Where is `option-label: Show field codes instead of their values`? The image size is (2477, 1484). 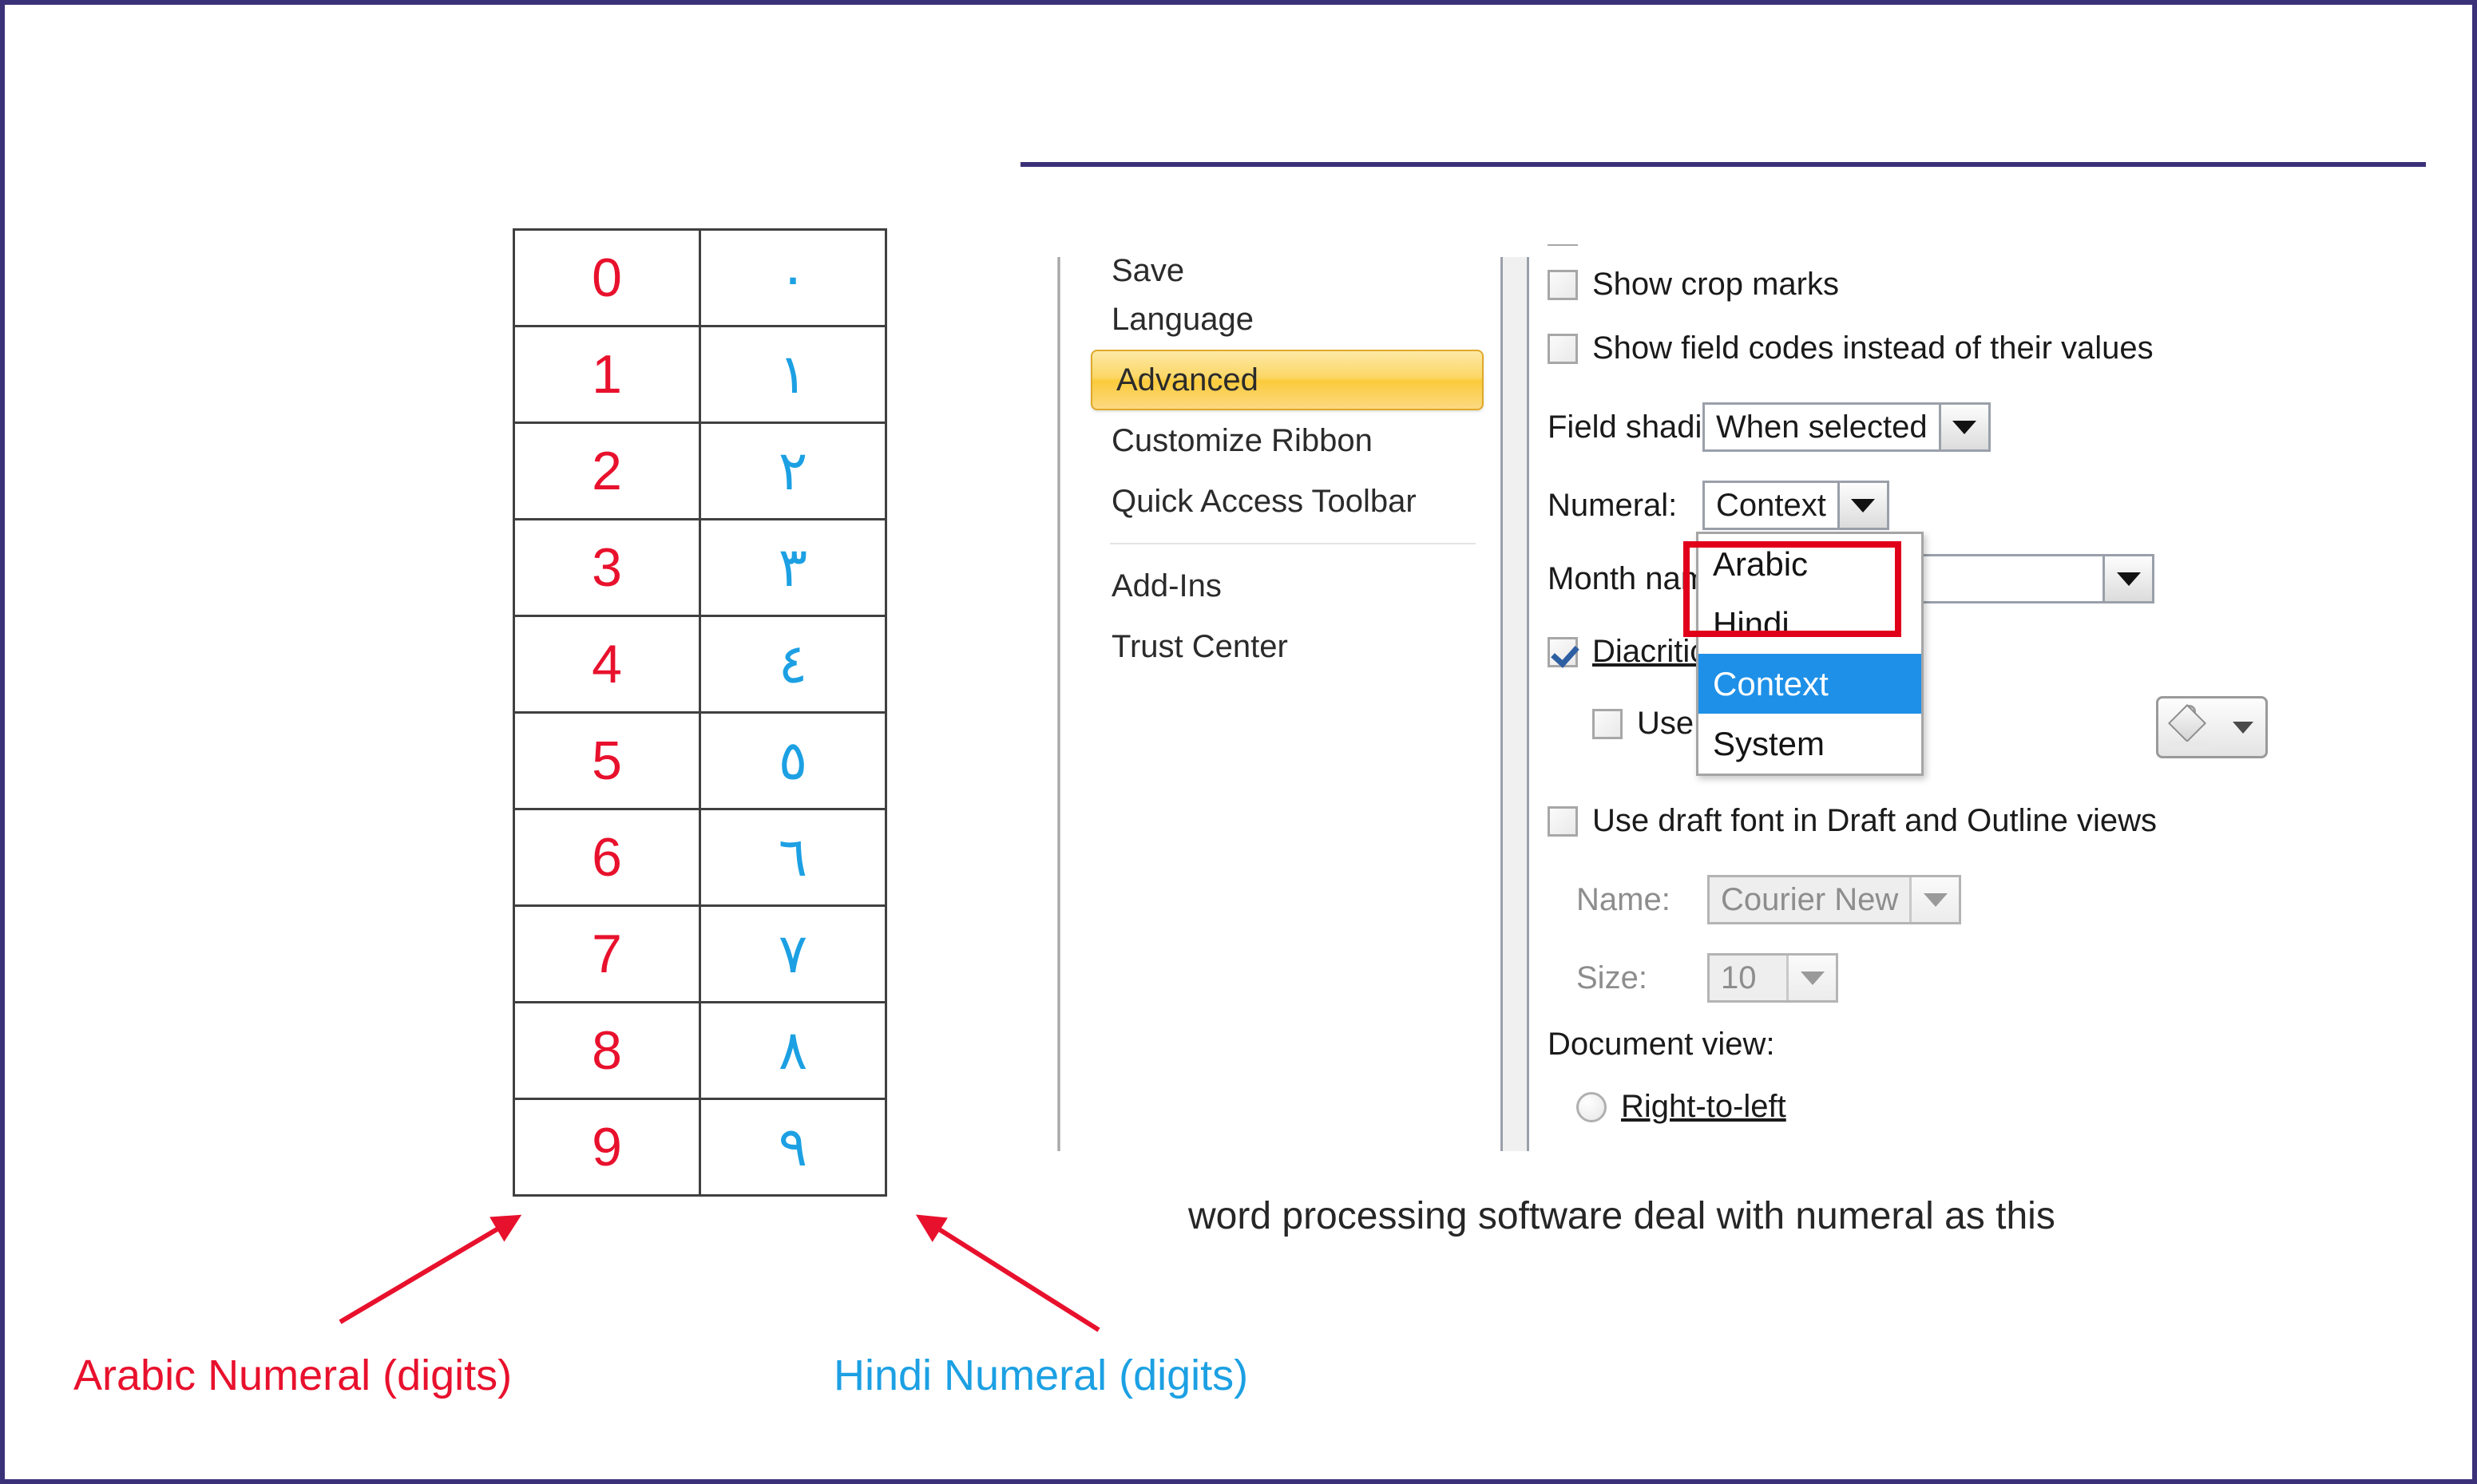
option-label: Show field codes instead of their values is located at coordinates (1873, 348).